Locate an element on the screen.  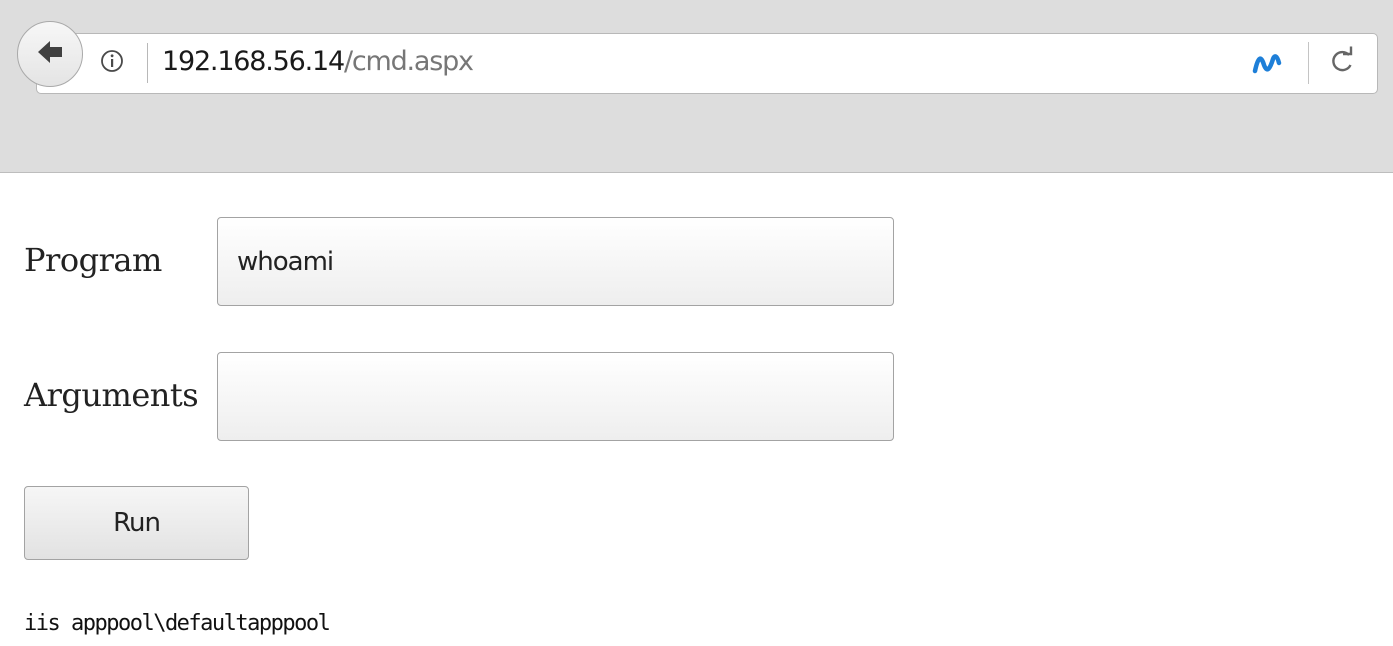
reload-separator is located at coordinates (1308, 63).